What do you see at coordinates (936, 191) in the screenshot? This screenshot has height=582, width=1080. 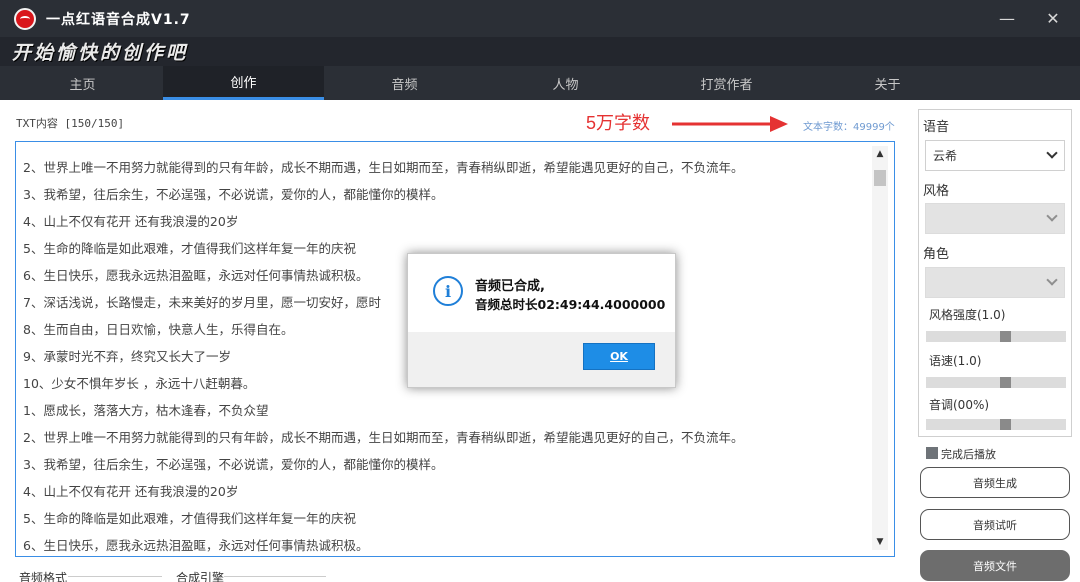 I see `style-label: 风格` at bounding box center [936, 191].